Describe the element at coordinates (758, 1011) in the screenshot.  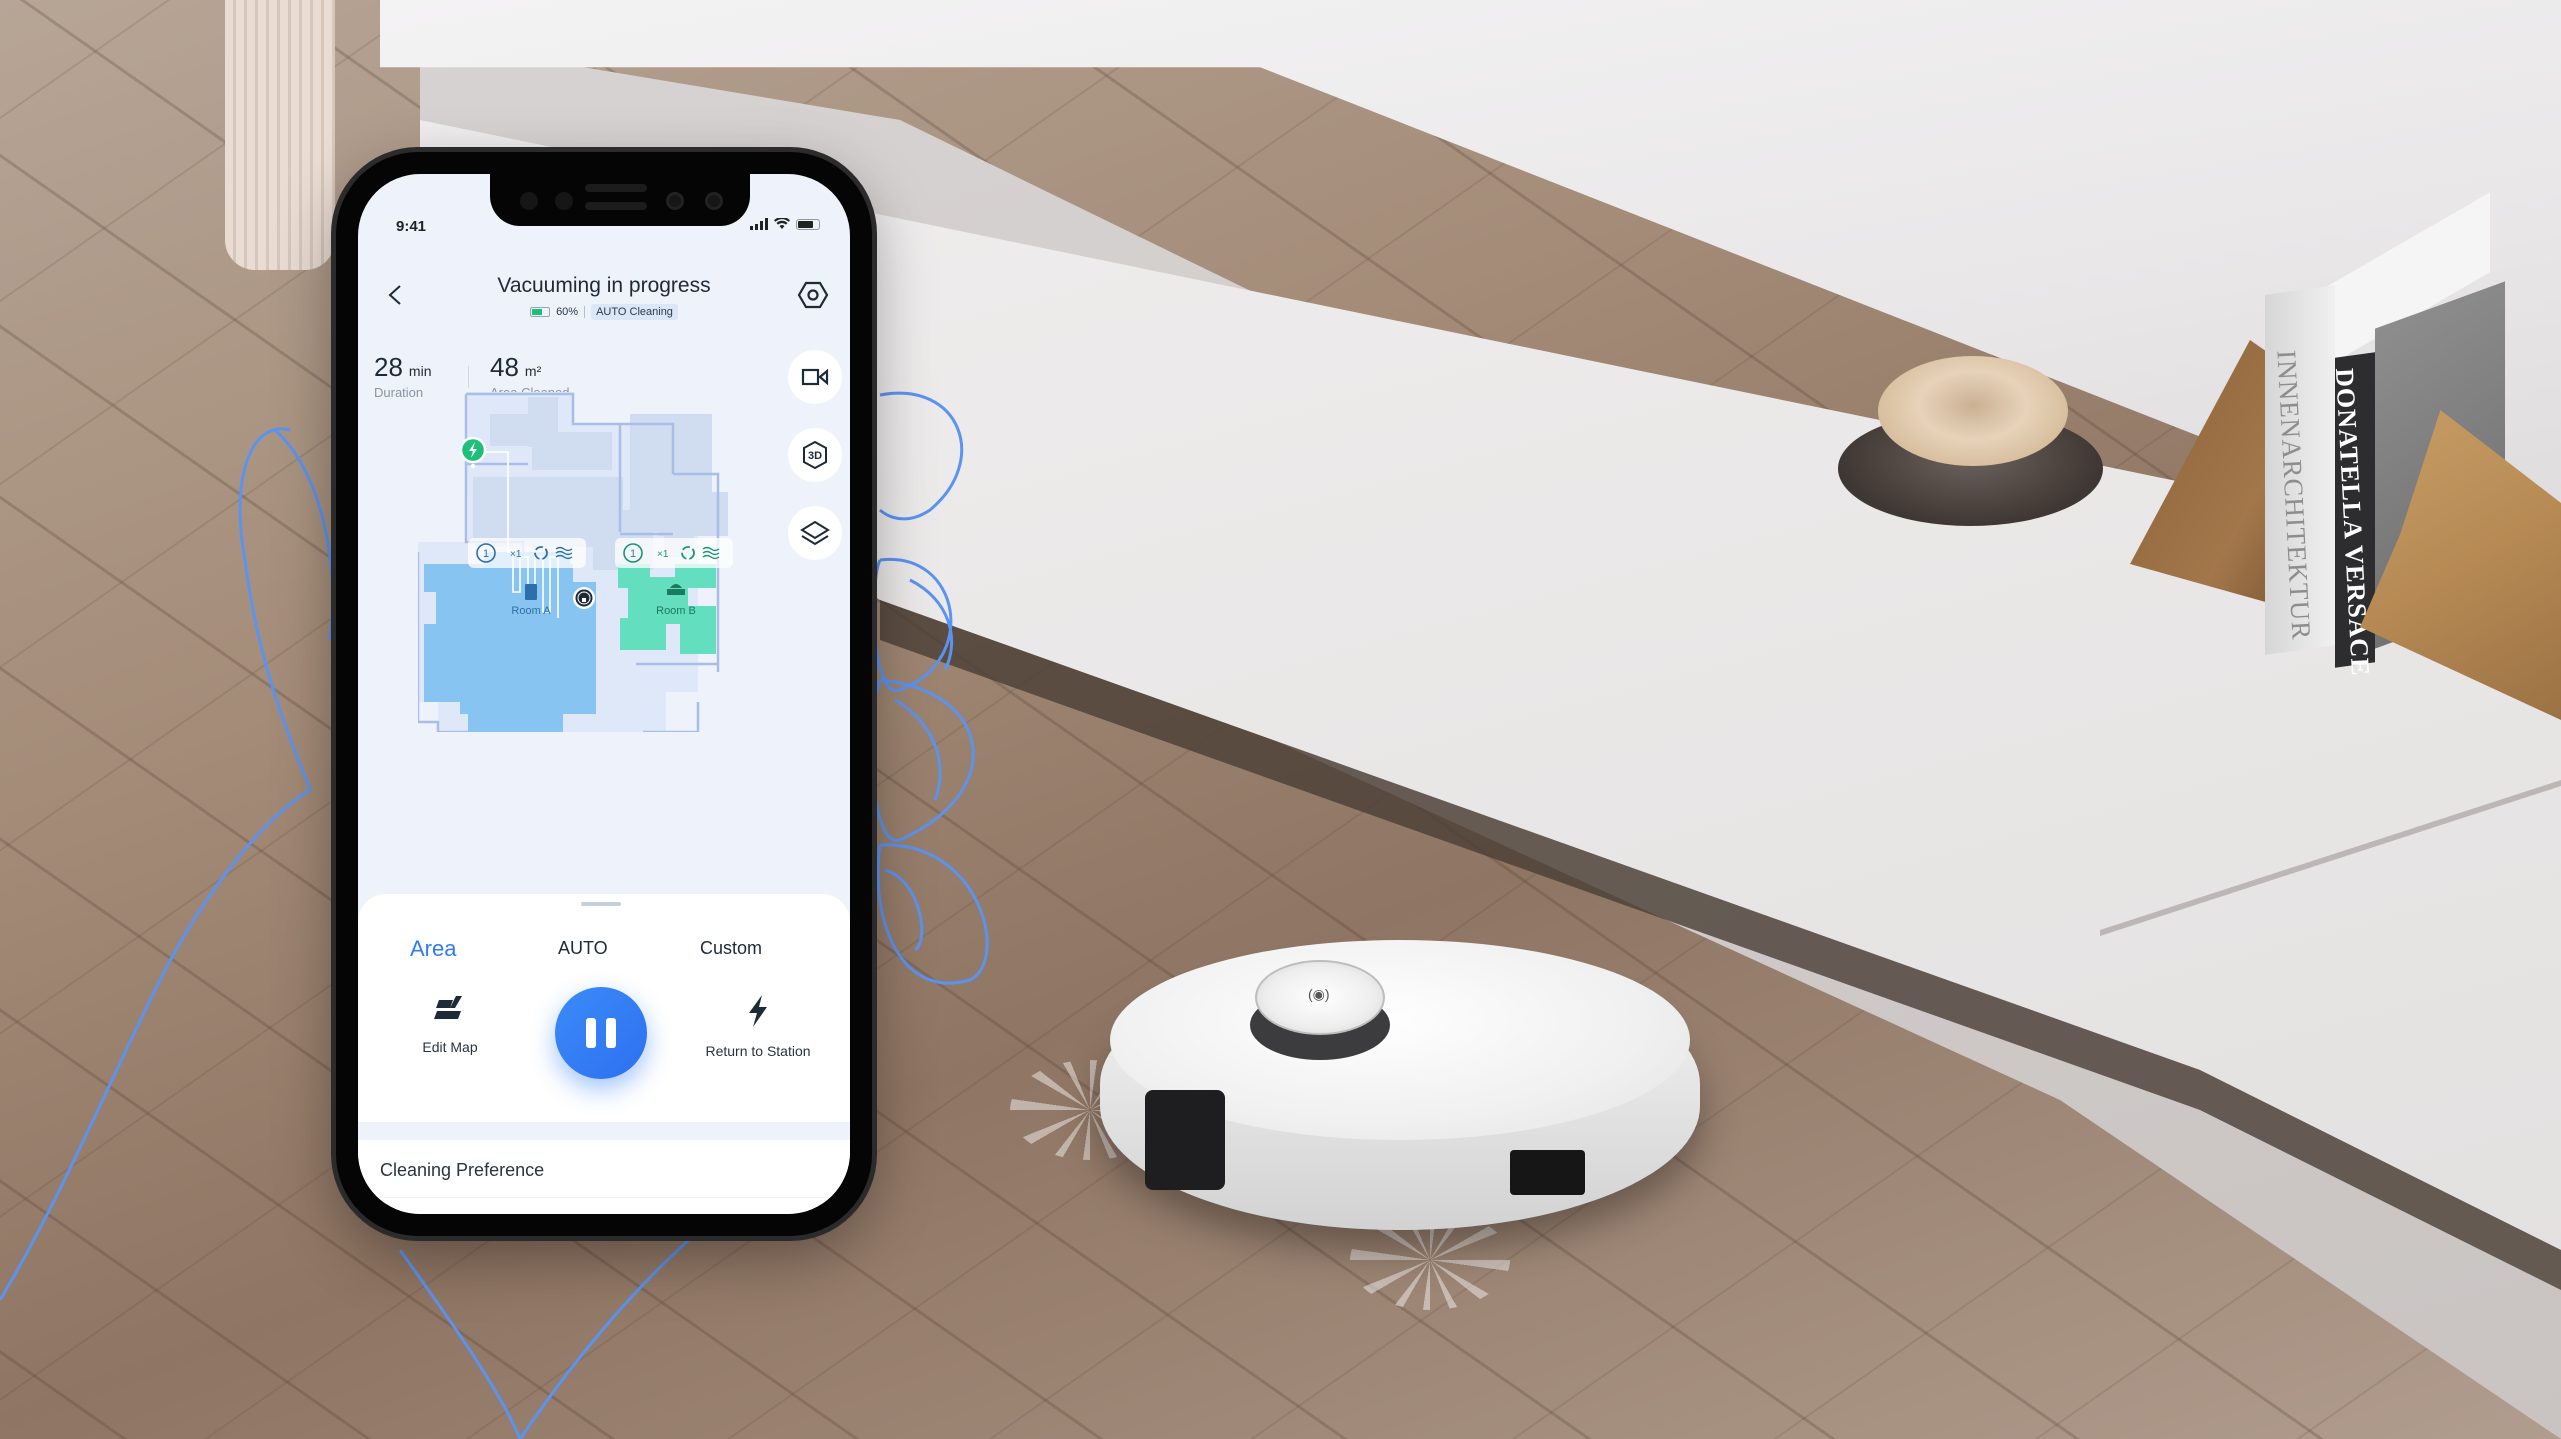
I see `lightning-icon` at that location.